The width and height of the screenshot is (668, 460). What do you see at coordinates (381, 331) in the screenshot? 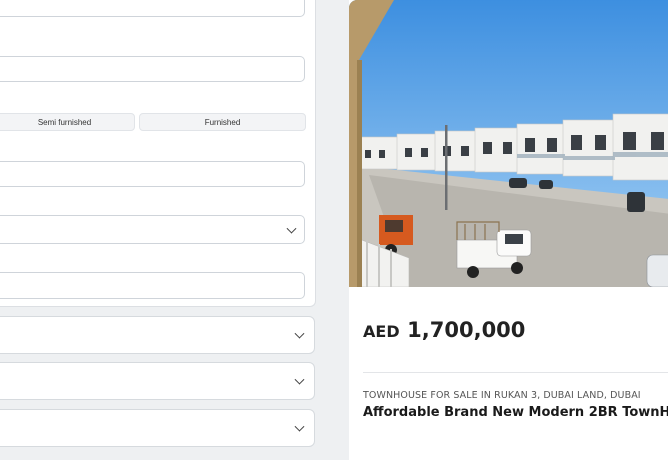
I see `price-currency: AED` at bounding box center [381, 331].